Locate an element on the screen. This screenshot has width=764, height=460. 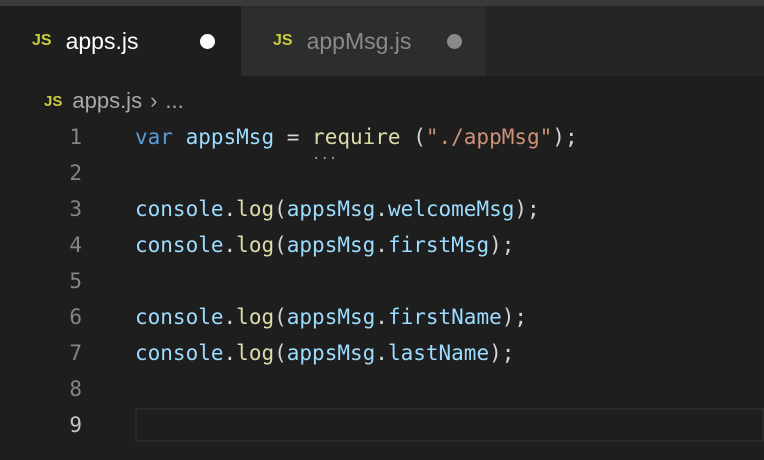
tab-appmsg-js: JS appMsg.js is located at coordinates (363, 41).